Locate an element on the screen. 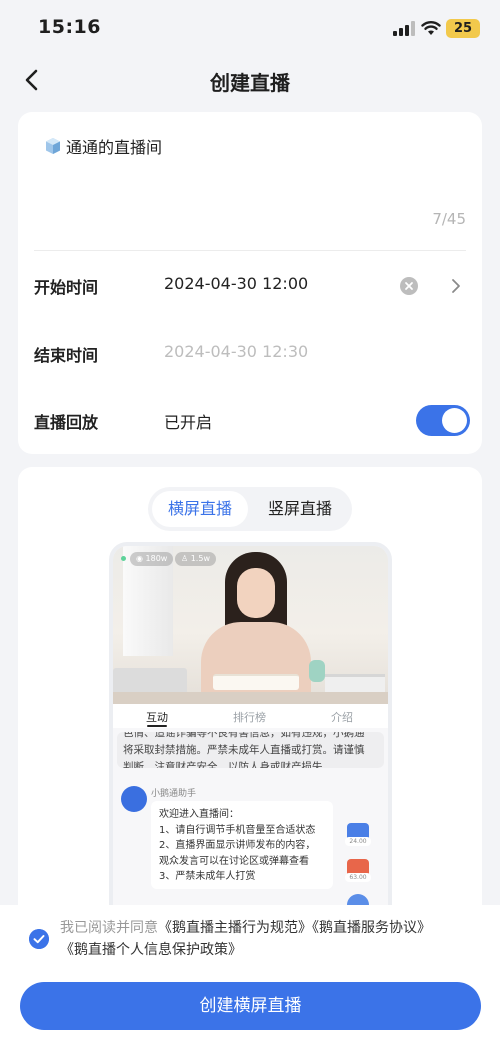  notice-line: 判断，注意财产安全，以防人身或财产损失。 is located at coordinates (228, 764).